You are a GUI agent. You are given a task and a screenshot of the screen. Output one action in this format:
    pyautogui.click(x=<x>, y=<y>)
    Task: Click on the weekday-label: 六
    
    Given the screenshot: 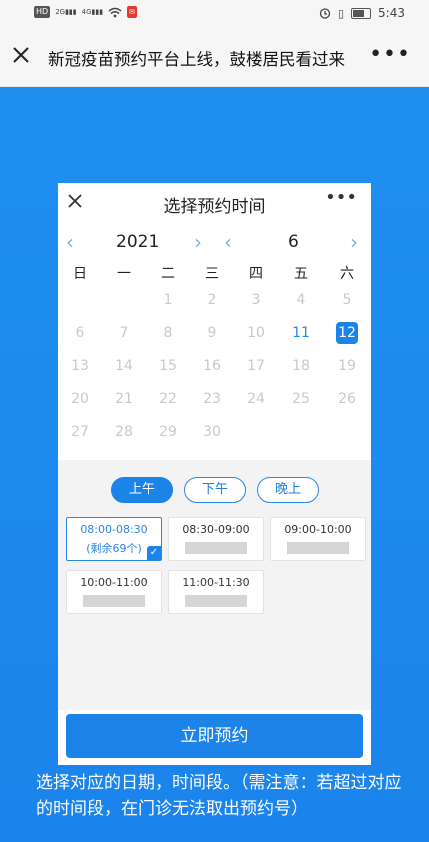 What is the action you would take?
    pyautogui.click(x=347, y=274)
    